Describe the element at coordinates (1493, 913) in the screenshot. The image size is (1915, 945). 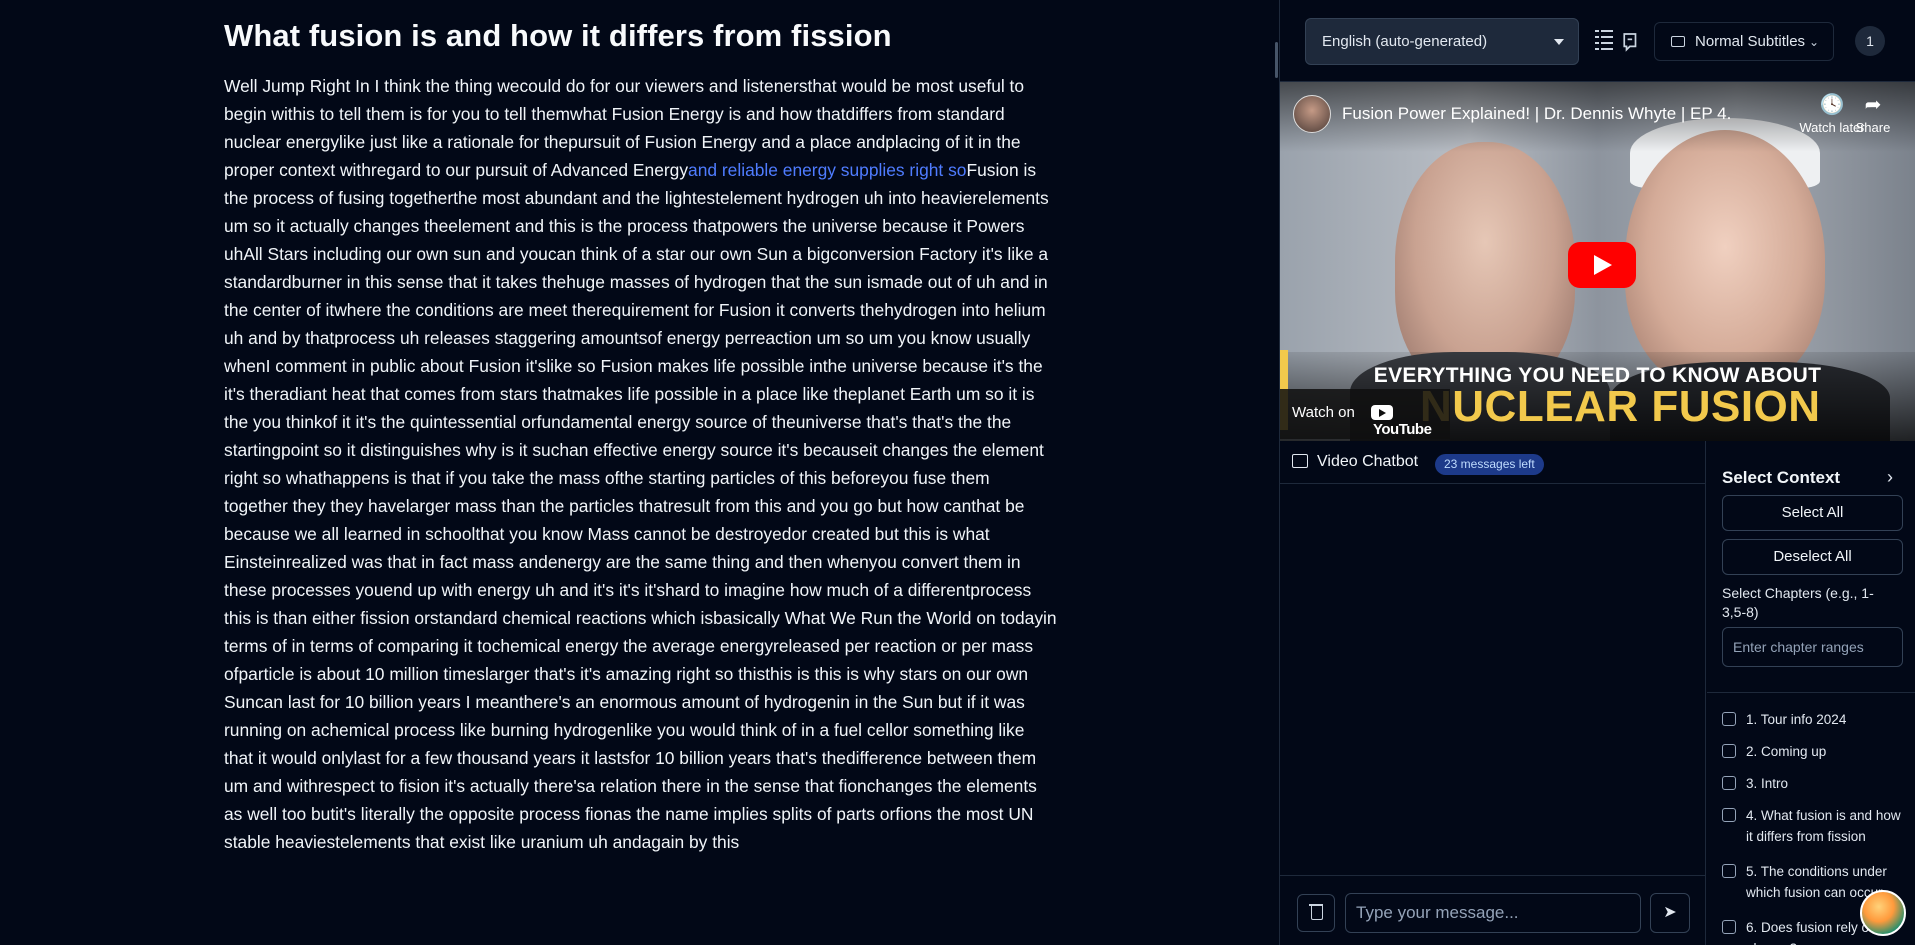
I see `chat-message-input` at that location.